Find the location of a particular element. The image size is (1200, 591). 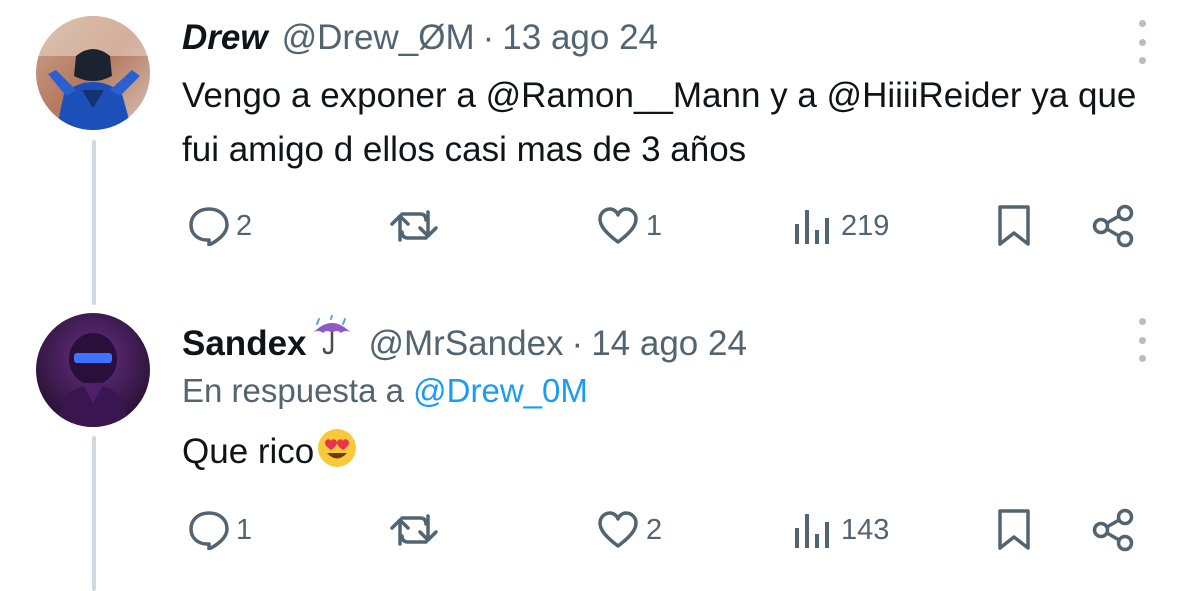

reply-prefix: En respuesta a is located at coordinates (293, 390).